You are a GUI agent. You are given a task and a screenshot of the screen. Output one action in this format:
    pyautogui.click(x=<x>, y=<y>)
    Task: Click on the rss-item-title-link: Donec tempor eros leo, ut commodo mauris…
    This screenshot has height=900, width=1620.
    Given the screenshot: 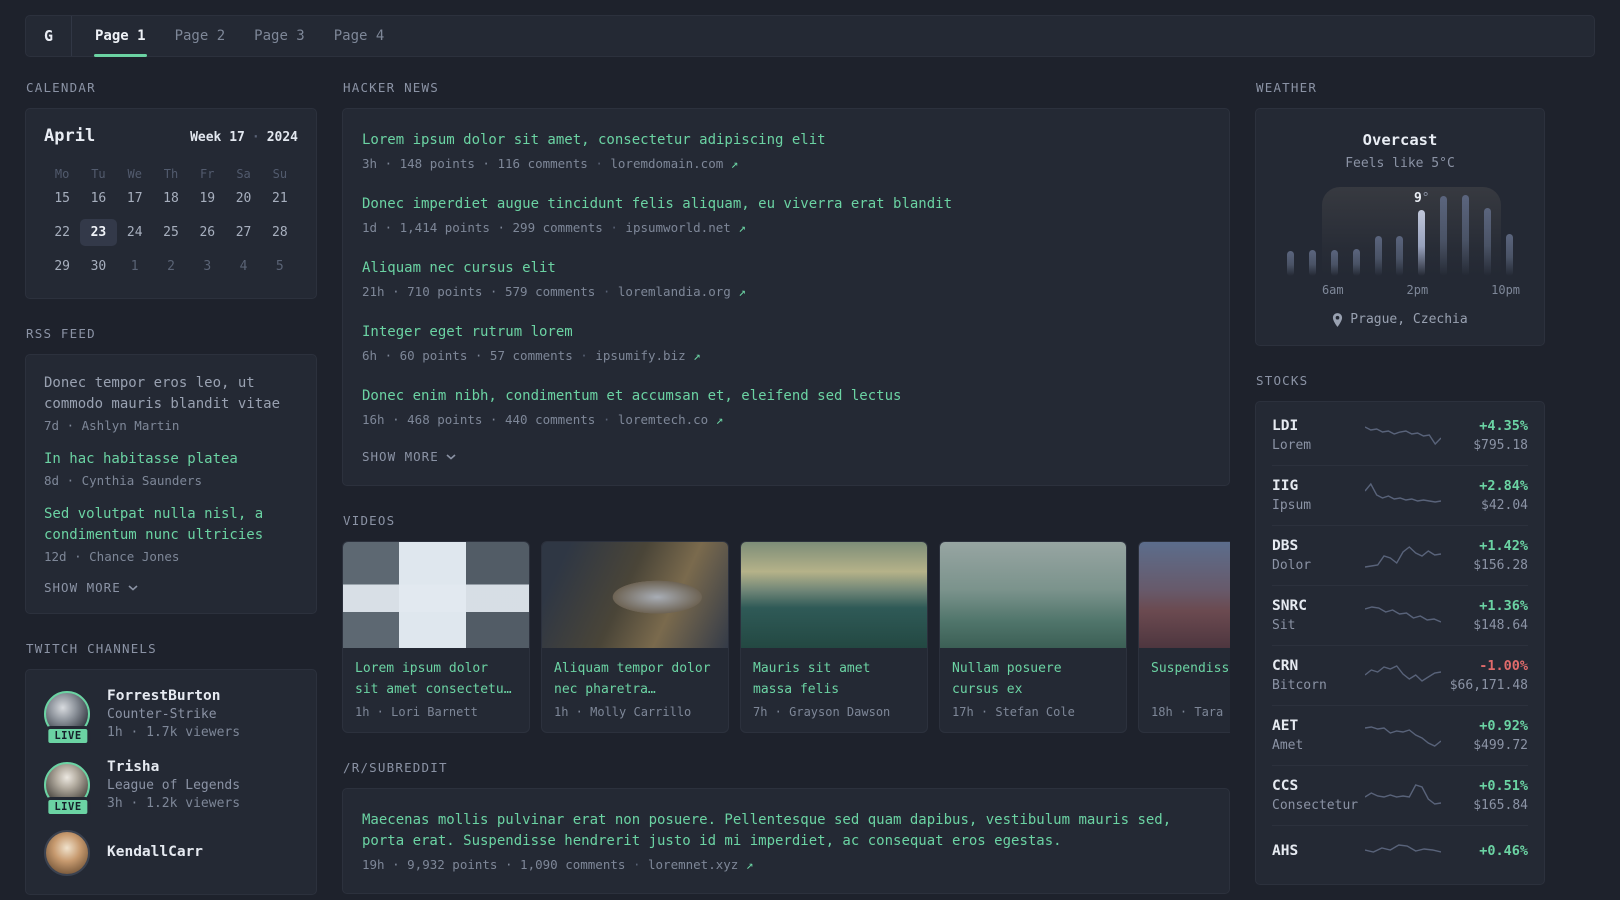 What is the action you would take?
    pyautogui.click(x=171, y=394)
    